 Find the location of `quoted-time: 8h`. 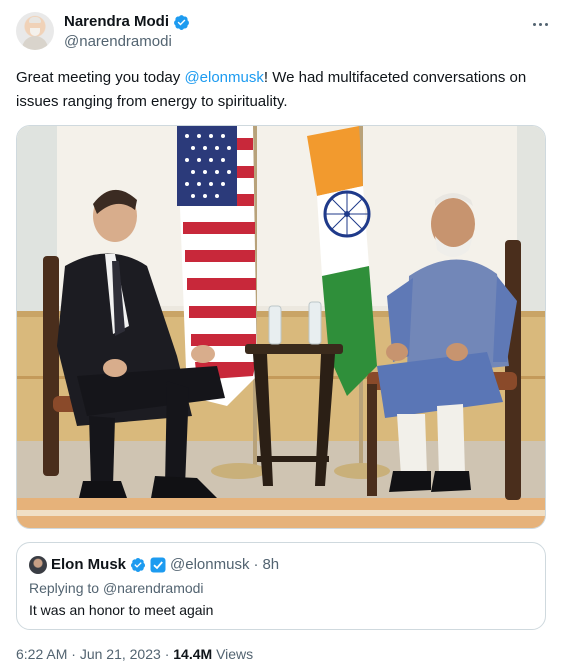

quoted-time: 8h is located at coordinates (270, 565).